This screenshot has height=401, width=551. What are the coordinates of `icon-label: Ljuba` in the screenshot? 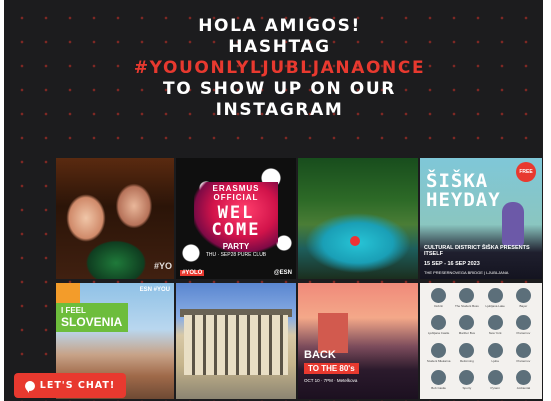 It's located at (495, 360).